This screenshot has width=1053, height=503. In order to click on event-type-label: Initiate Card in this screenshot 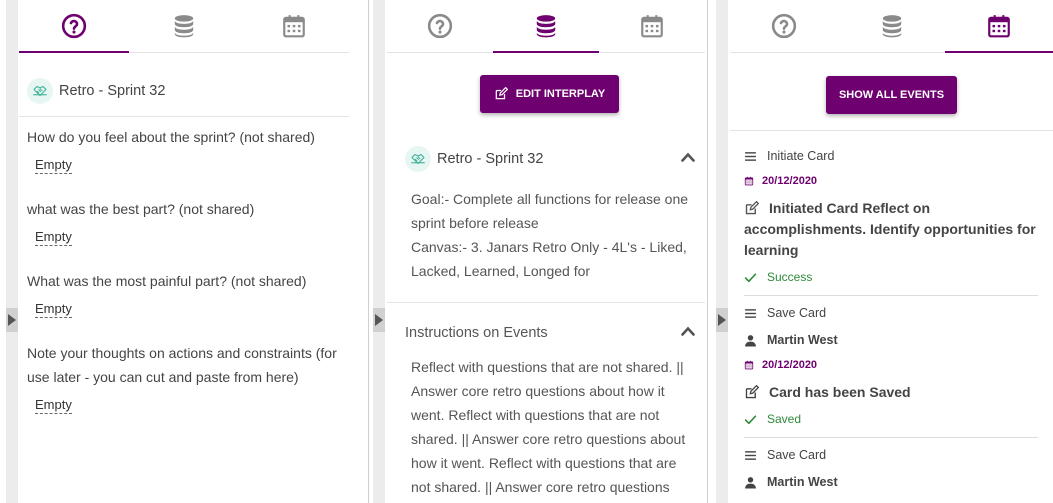, I will do `click(801, 156)`.